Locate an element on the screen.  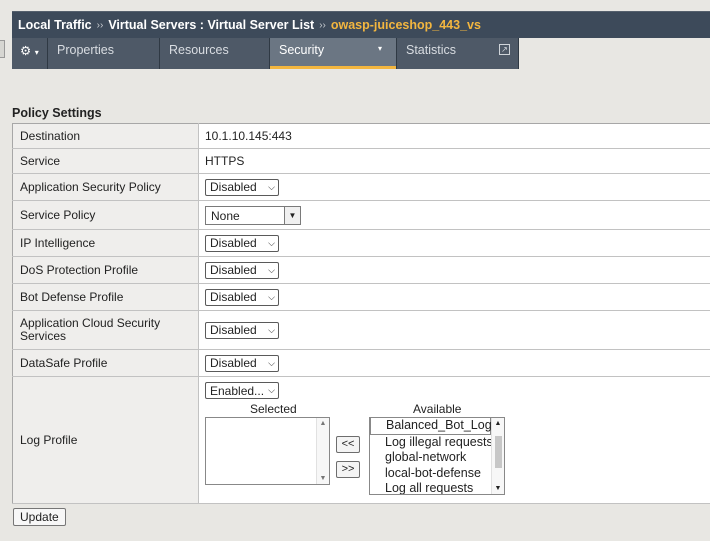
log-profile-select: Enabled... ⌵ is located at coordinates (242, 390).